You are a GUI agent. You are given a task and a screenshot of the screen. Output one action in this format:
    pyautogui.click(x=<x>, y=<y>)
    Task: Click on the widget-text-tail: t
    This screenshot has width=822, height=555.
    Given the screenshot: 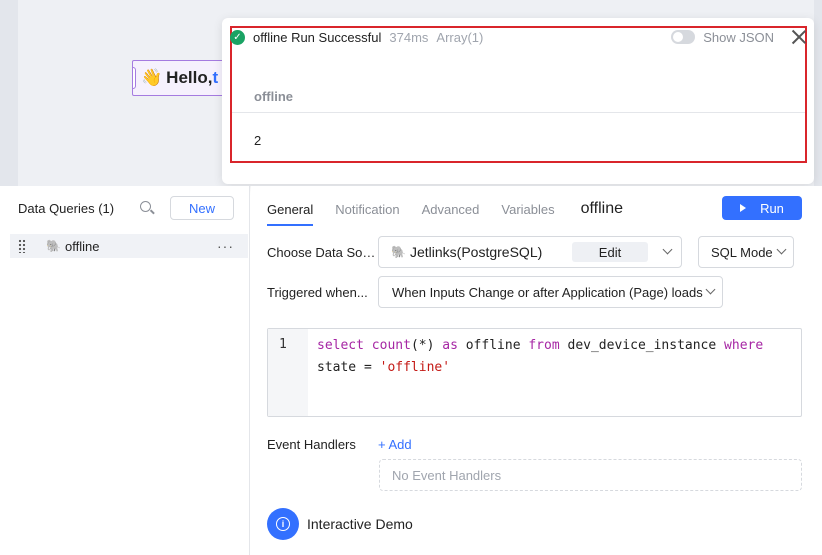 What is the action you would take?
    pyautogui.click(x=215, y=77)
    